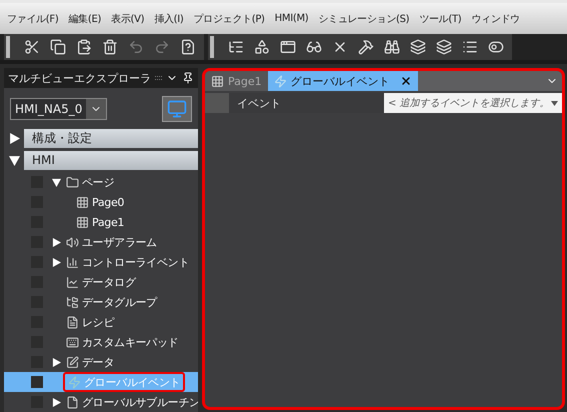 Image resolution: width=567 pixels, height=412 pixels. What do you see at coordinates (111, 160) in the screenshot?
I see `section-header: HMI` at bounding box center [111, 160].